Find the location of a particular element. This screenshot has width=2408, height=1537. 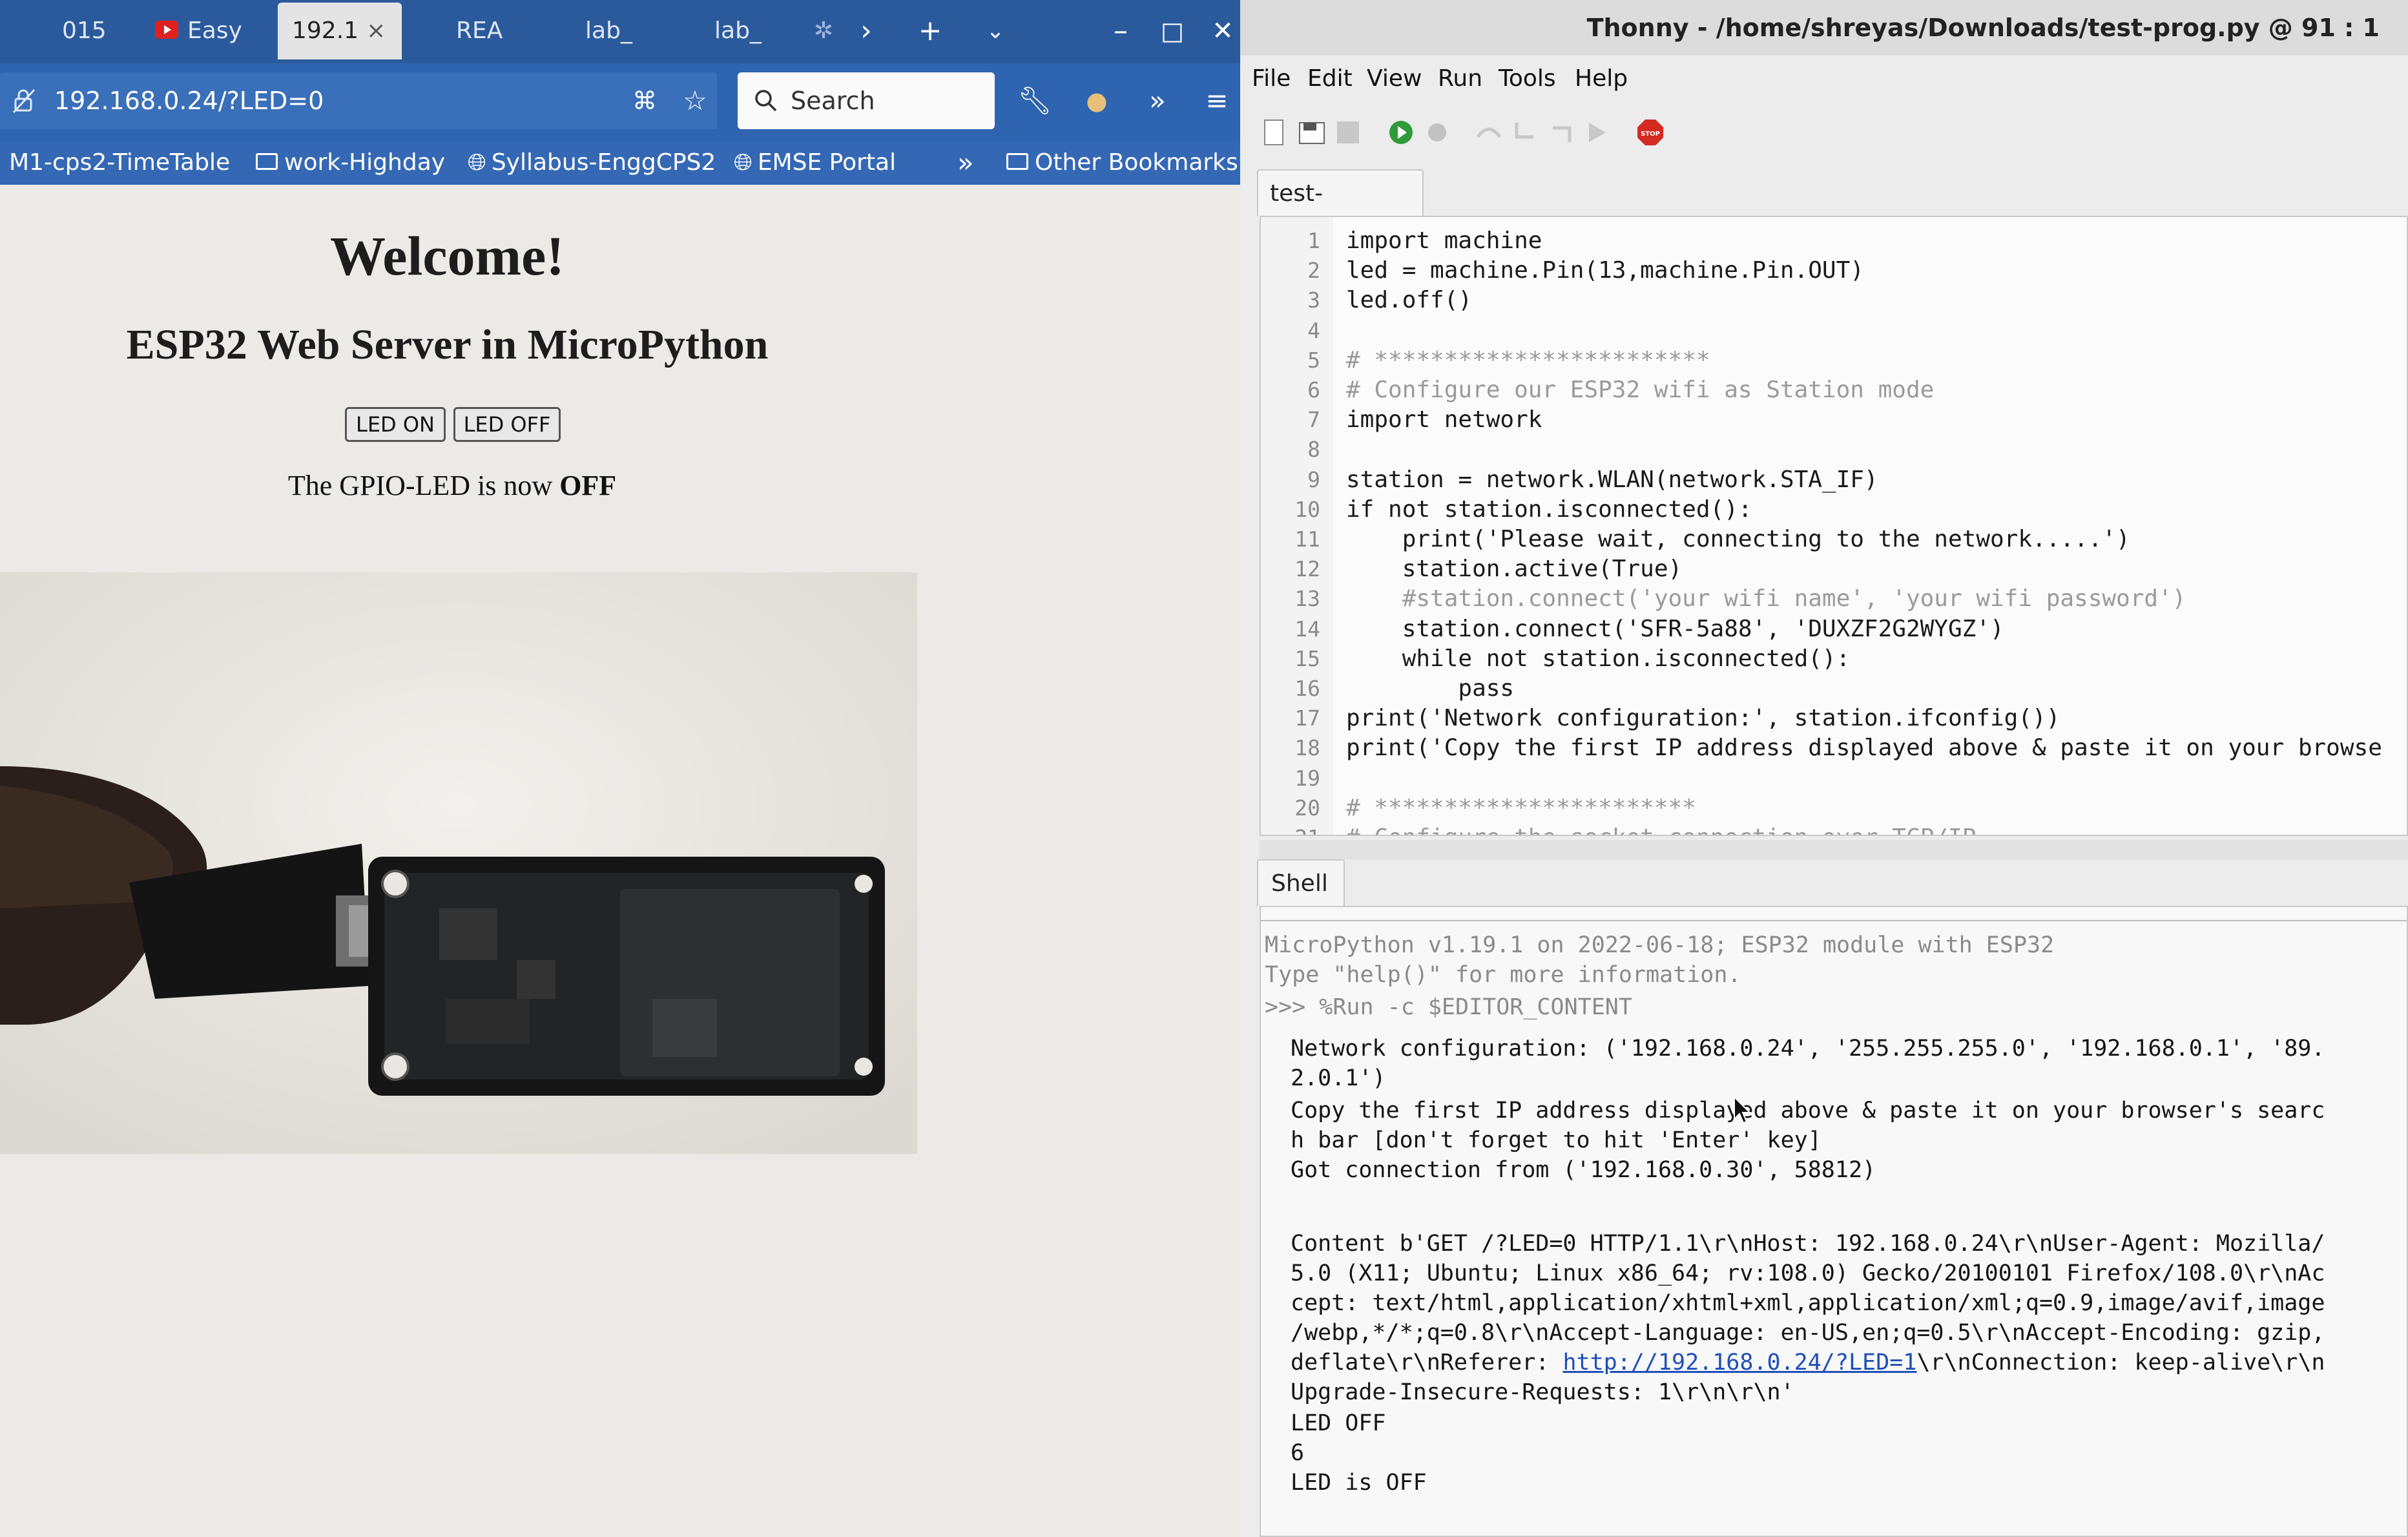

navigation-bar: 192.168.0.24/?LED=0 ⌘ ☆ Search 🔧︎ ● » ≡ is located at coordinates (620, 102).